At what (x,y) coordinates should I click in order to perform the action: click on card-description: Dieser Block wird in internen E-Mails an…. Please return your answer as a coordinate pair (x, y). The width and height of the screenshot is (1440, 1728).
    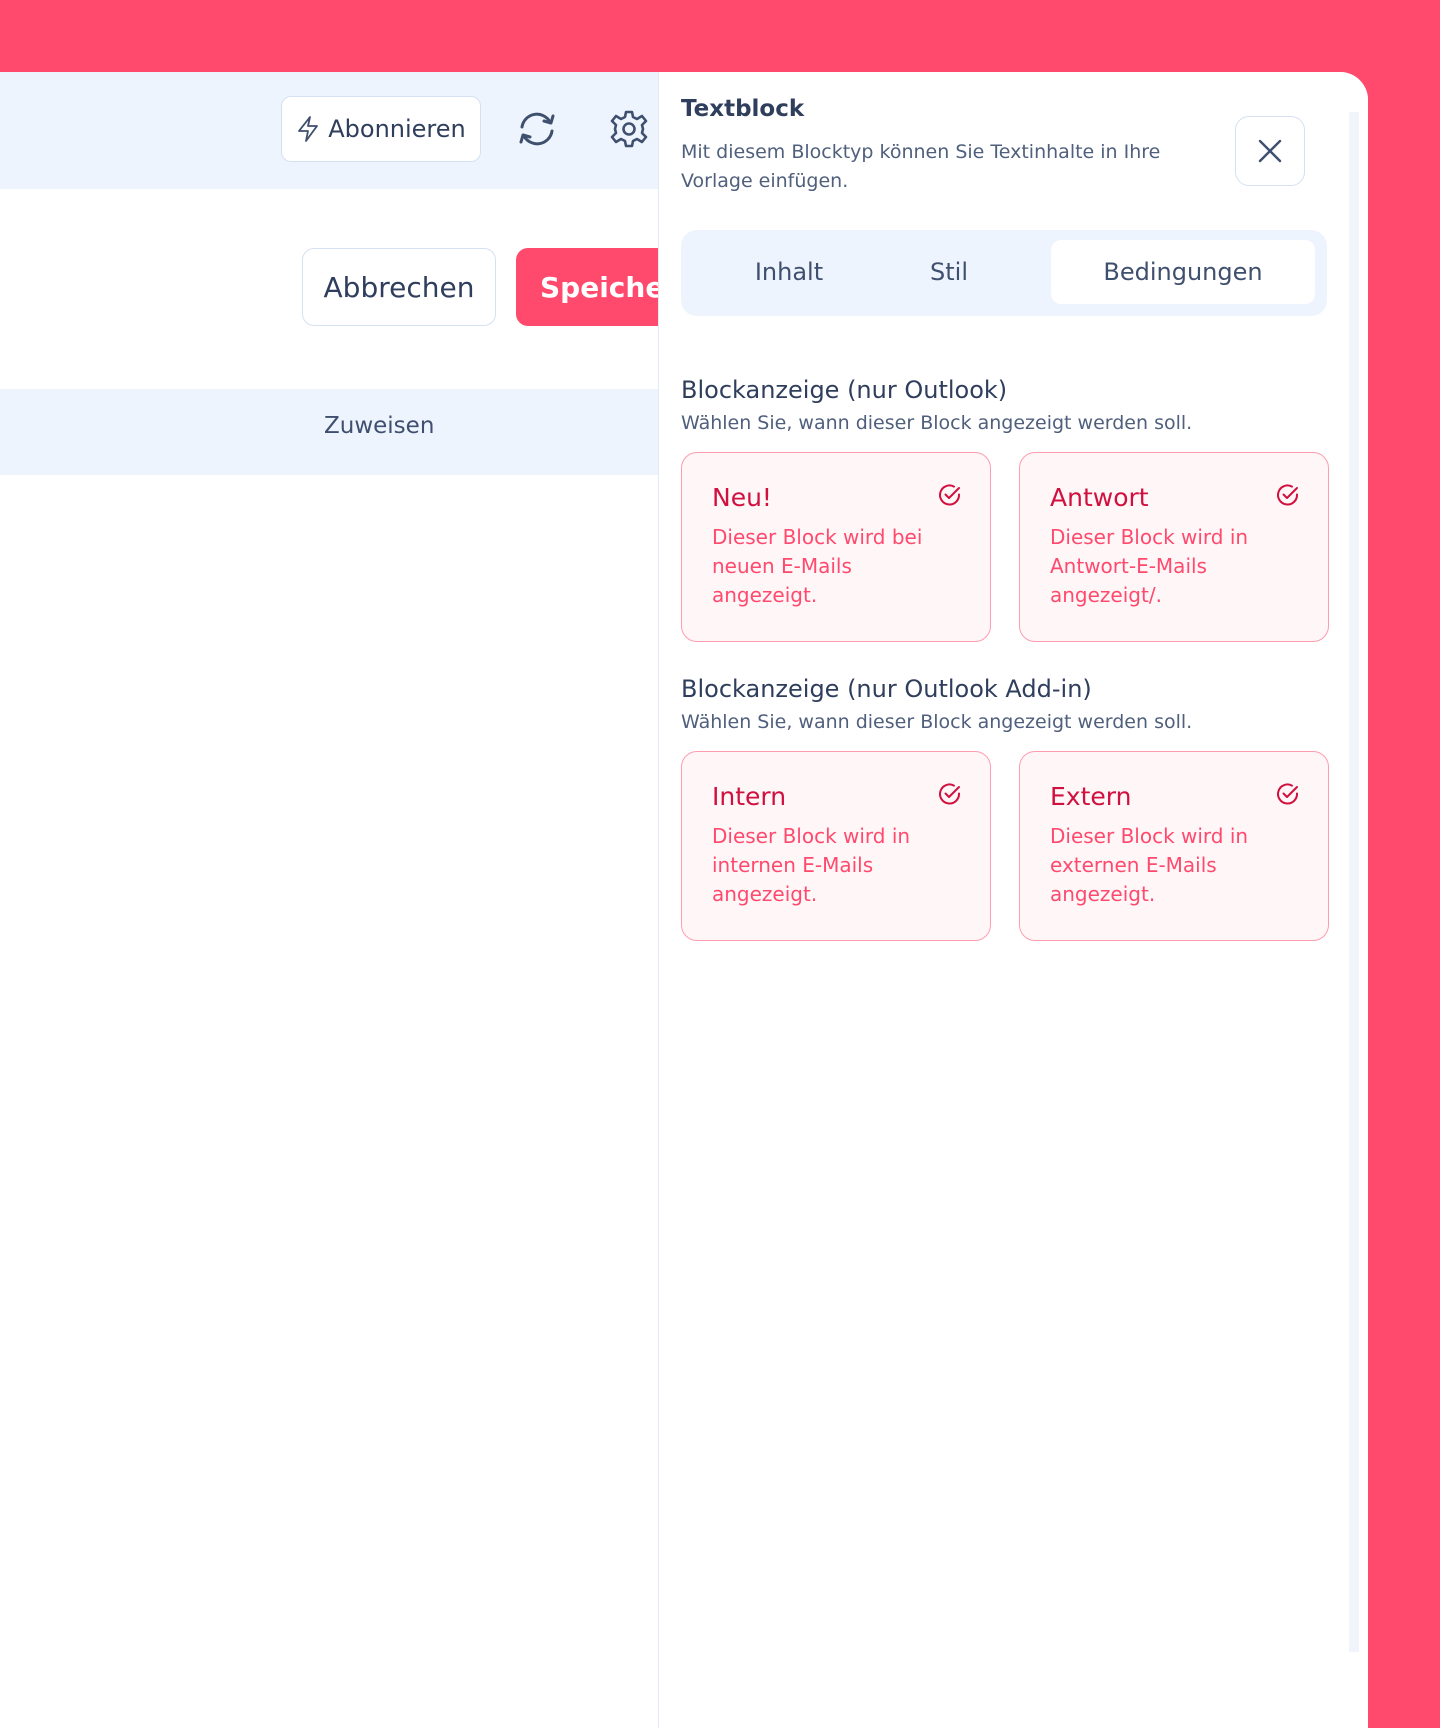
    Looking at the image, I should click on (811, 865).